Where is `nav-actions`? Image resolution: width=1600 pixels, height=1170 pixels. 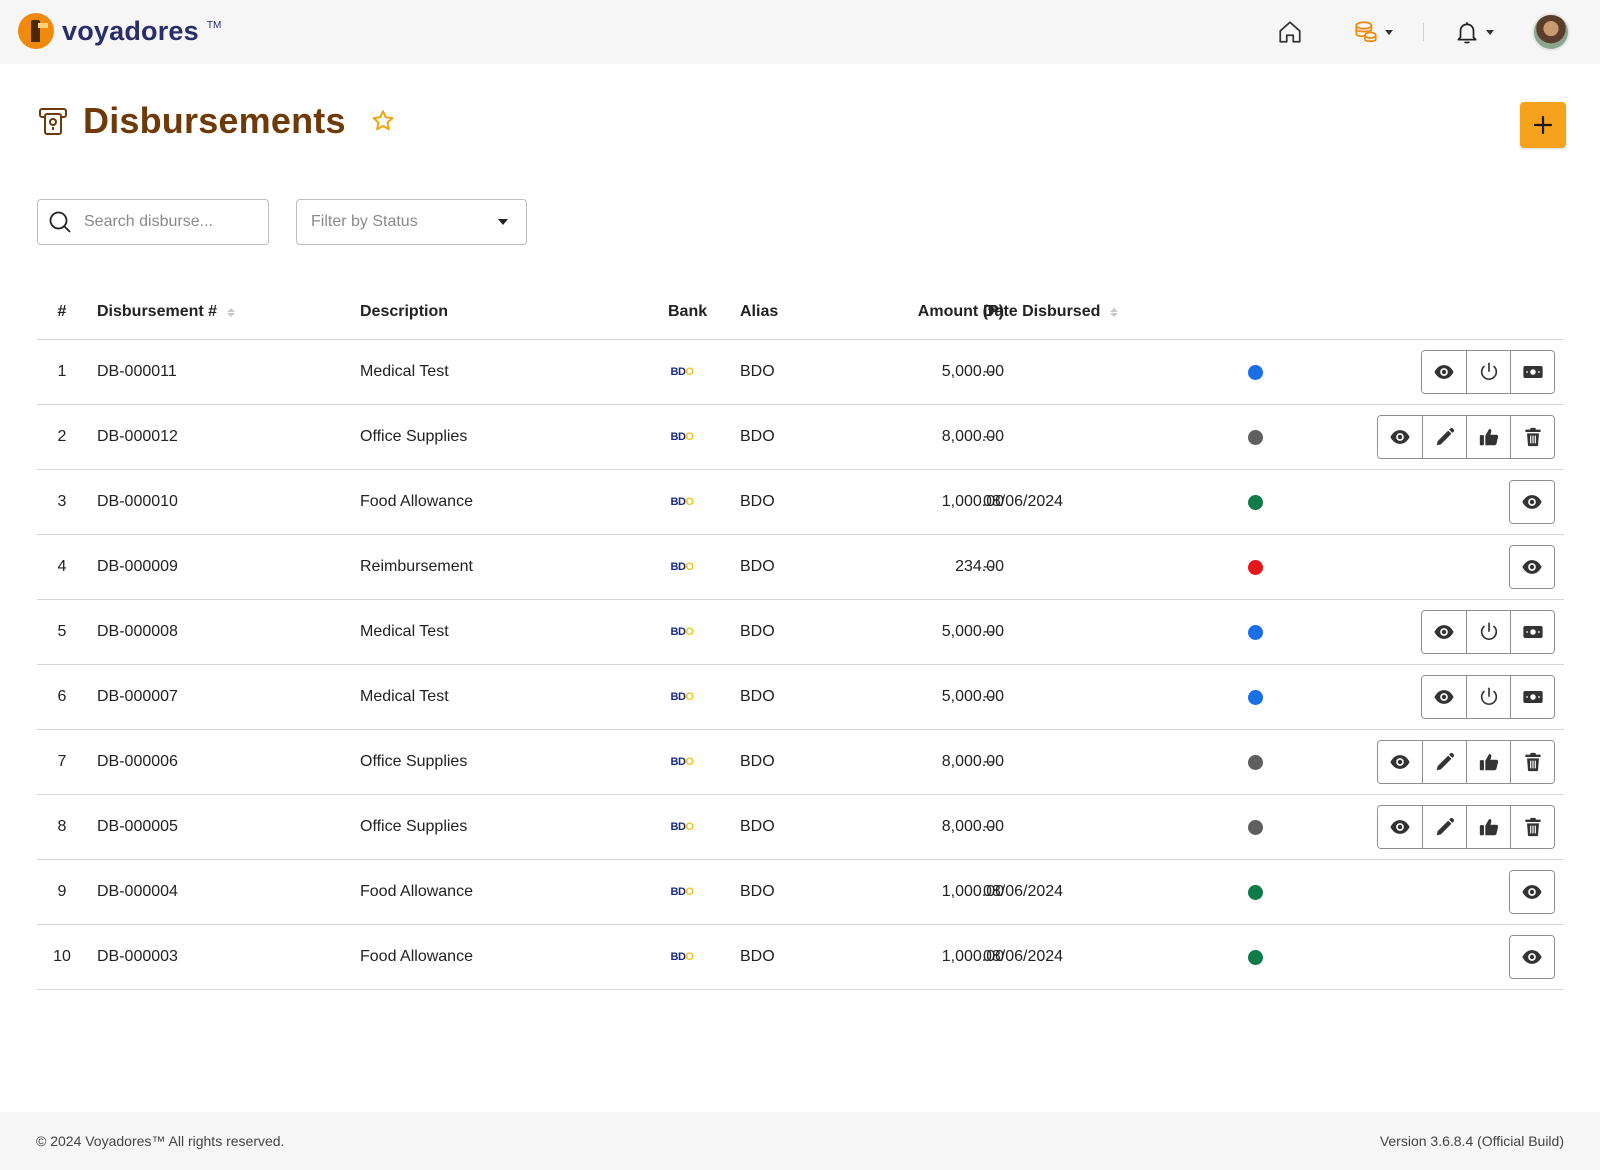 nav-actions is located at coordinates (1423, 32).